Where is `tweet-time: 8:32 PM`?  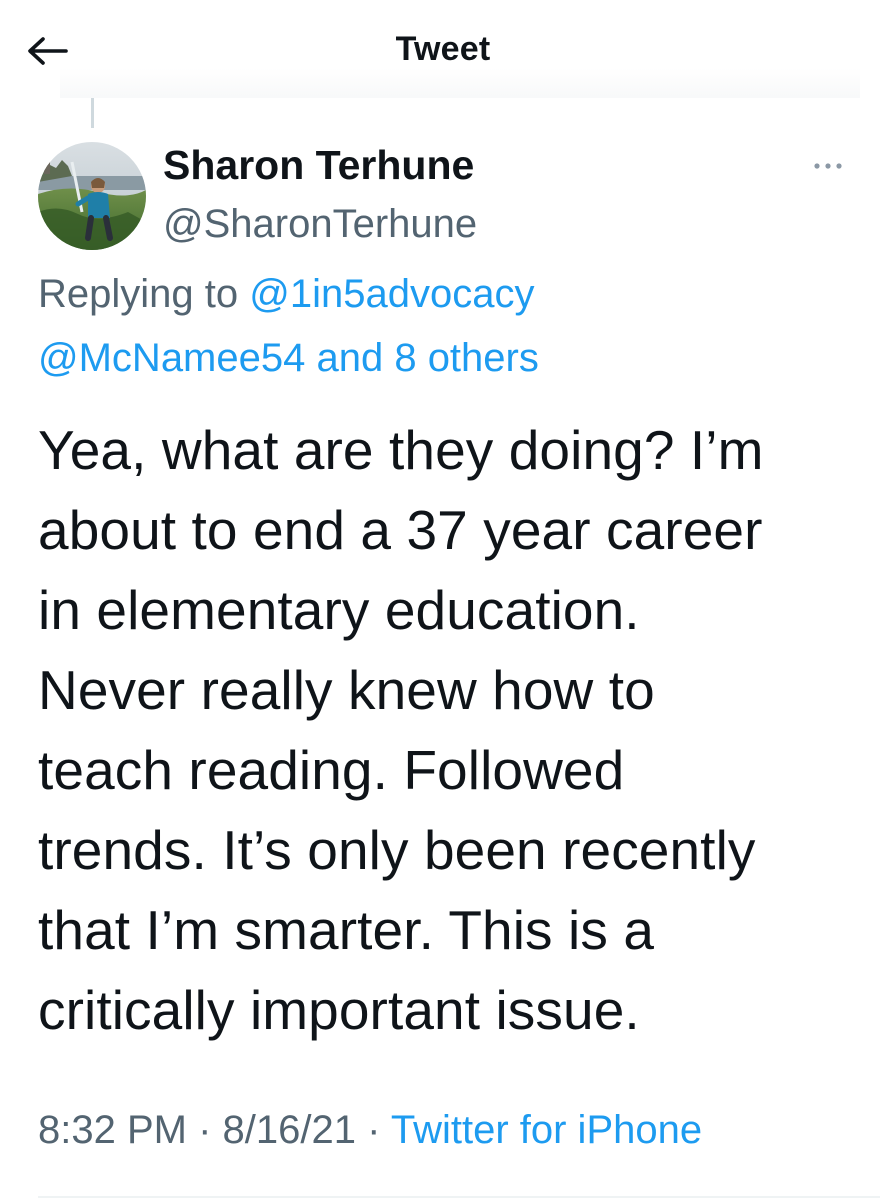 tweet-time: 8:32 PM is located at coordinates (112, 1130).